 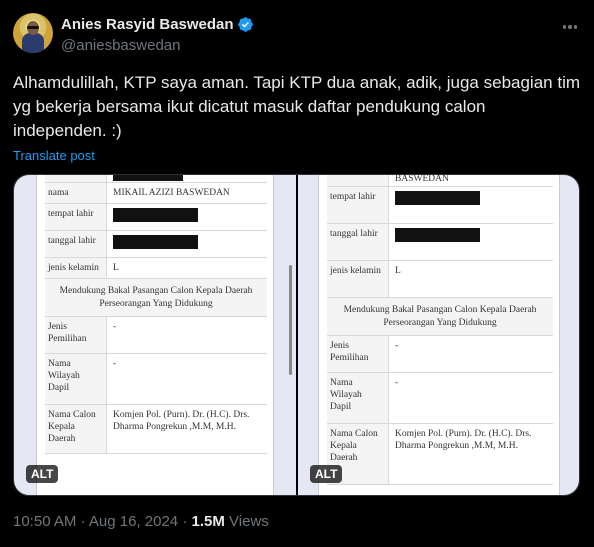 I want to click on verified-badge-icon, so click(x=245, y=24).